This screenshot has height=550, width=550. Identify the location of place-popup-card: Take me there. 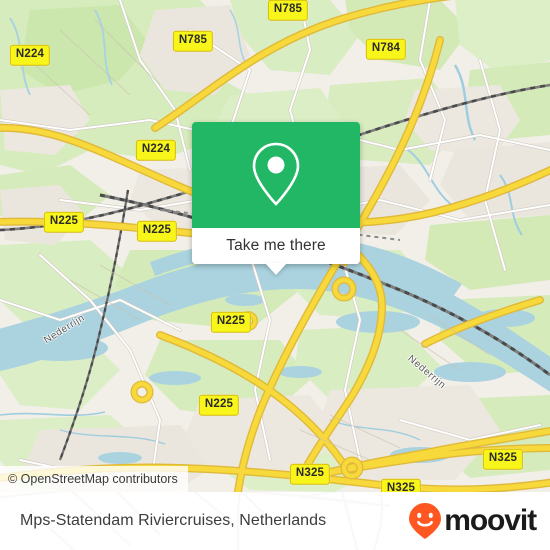
(276, 198).